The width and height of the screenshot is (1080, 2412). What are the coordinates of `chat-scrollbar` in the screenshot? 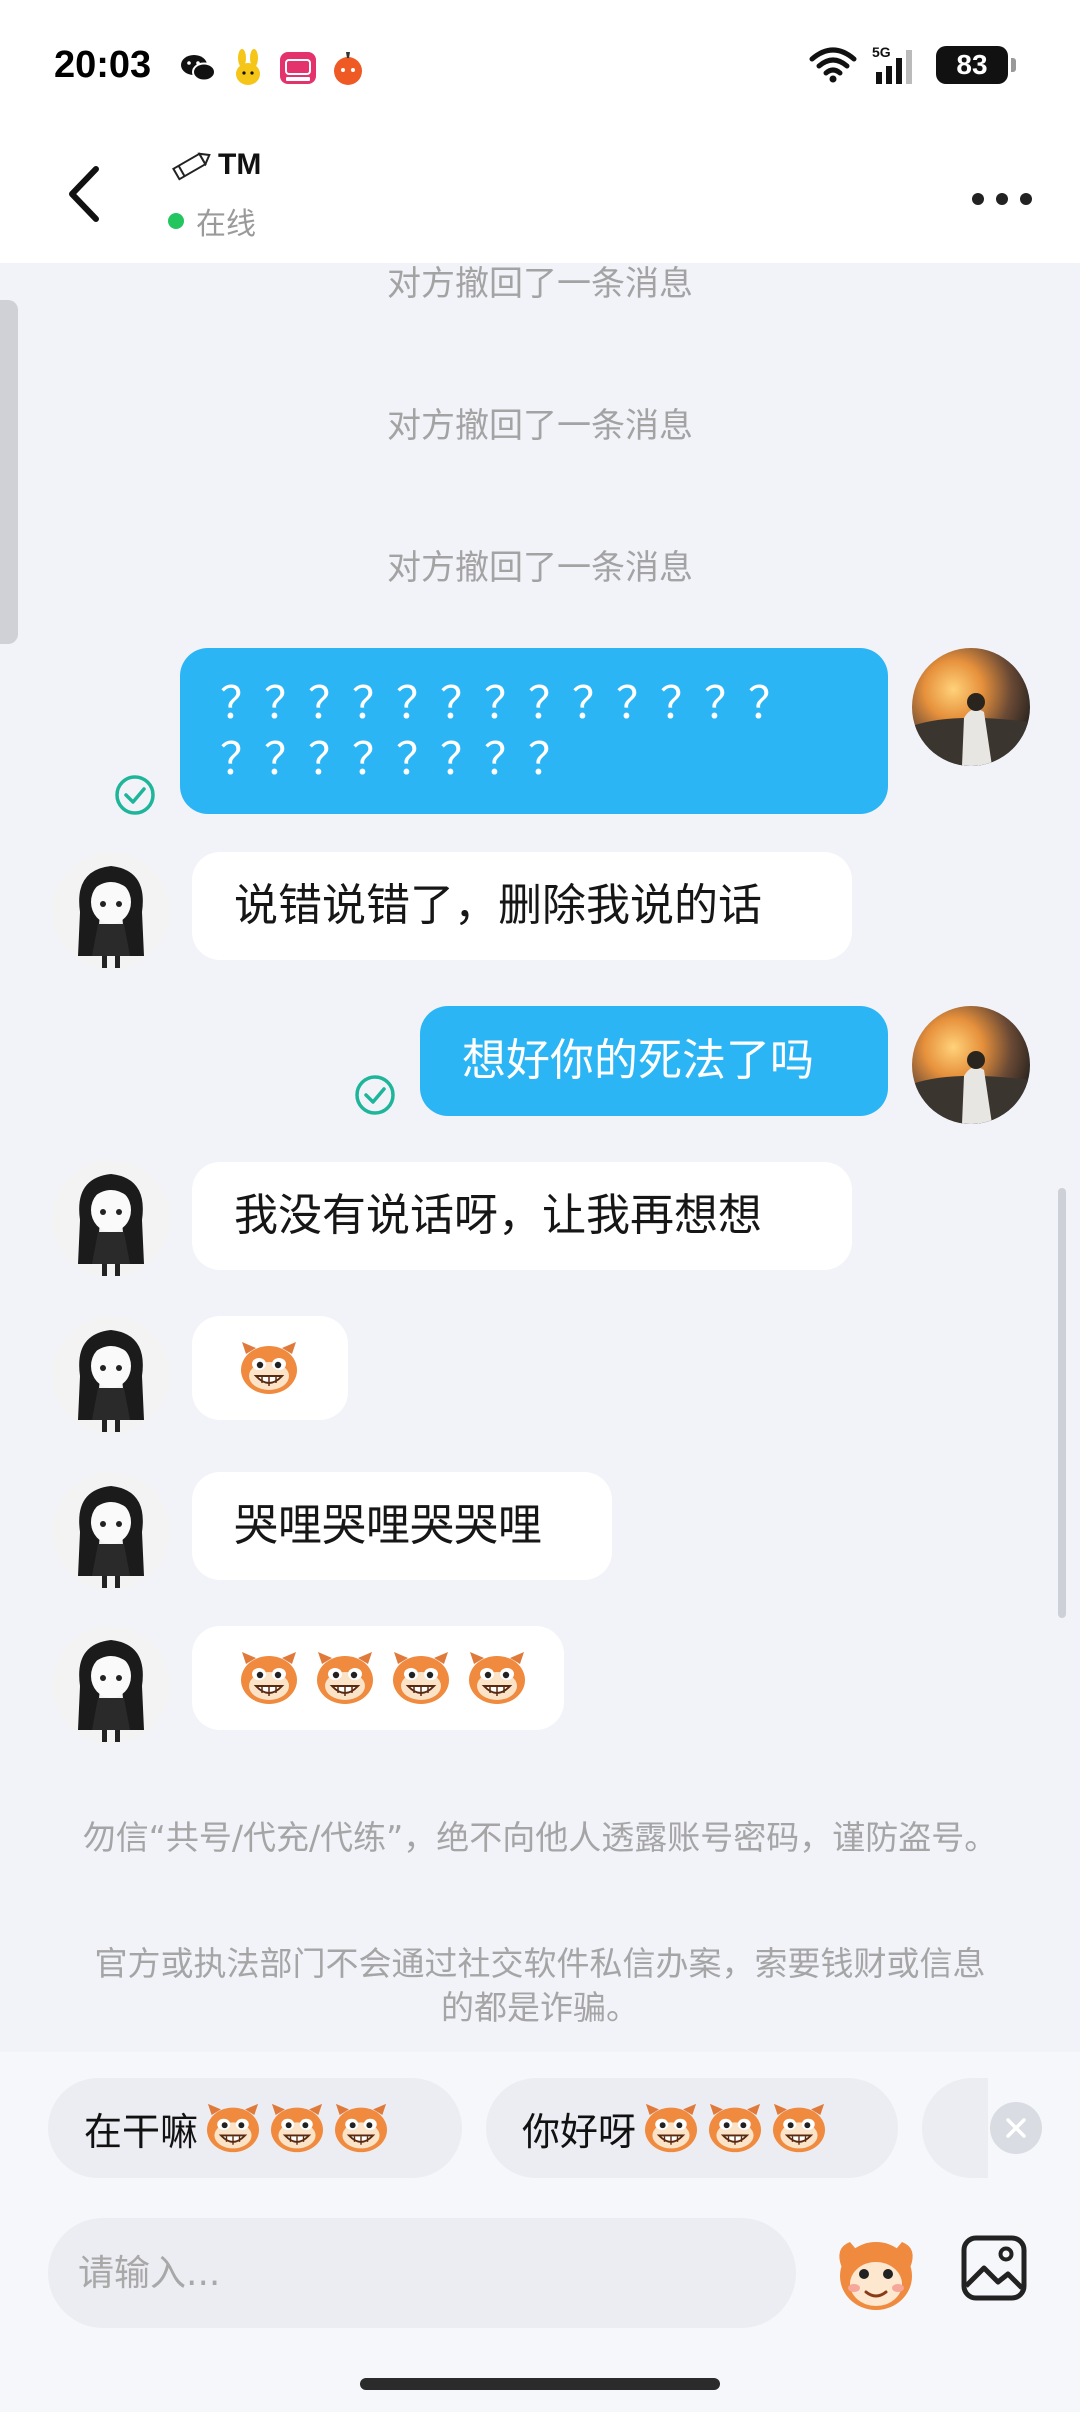 It's located at (1062, 1403).